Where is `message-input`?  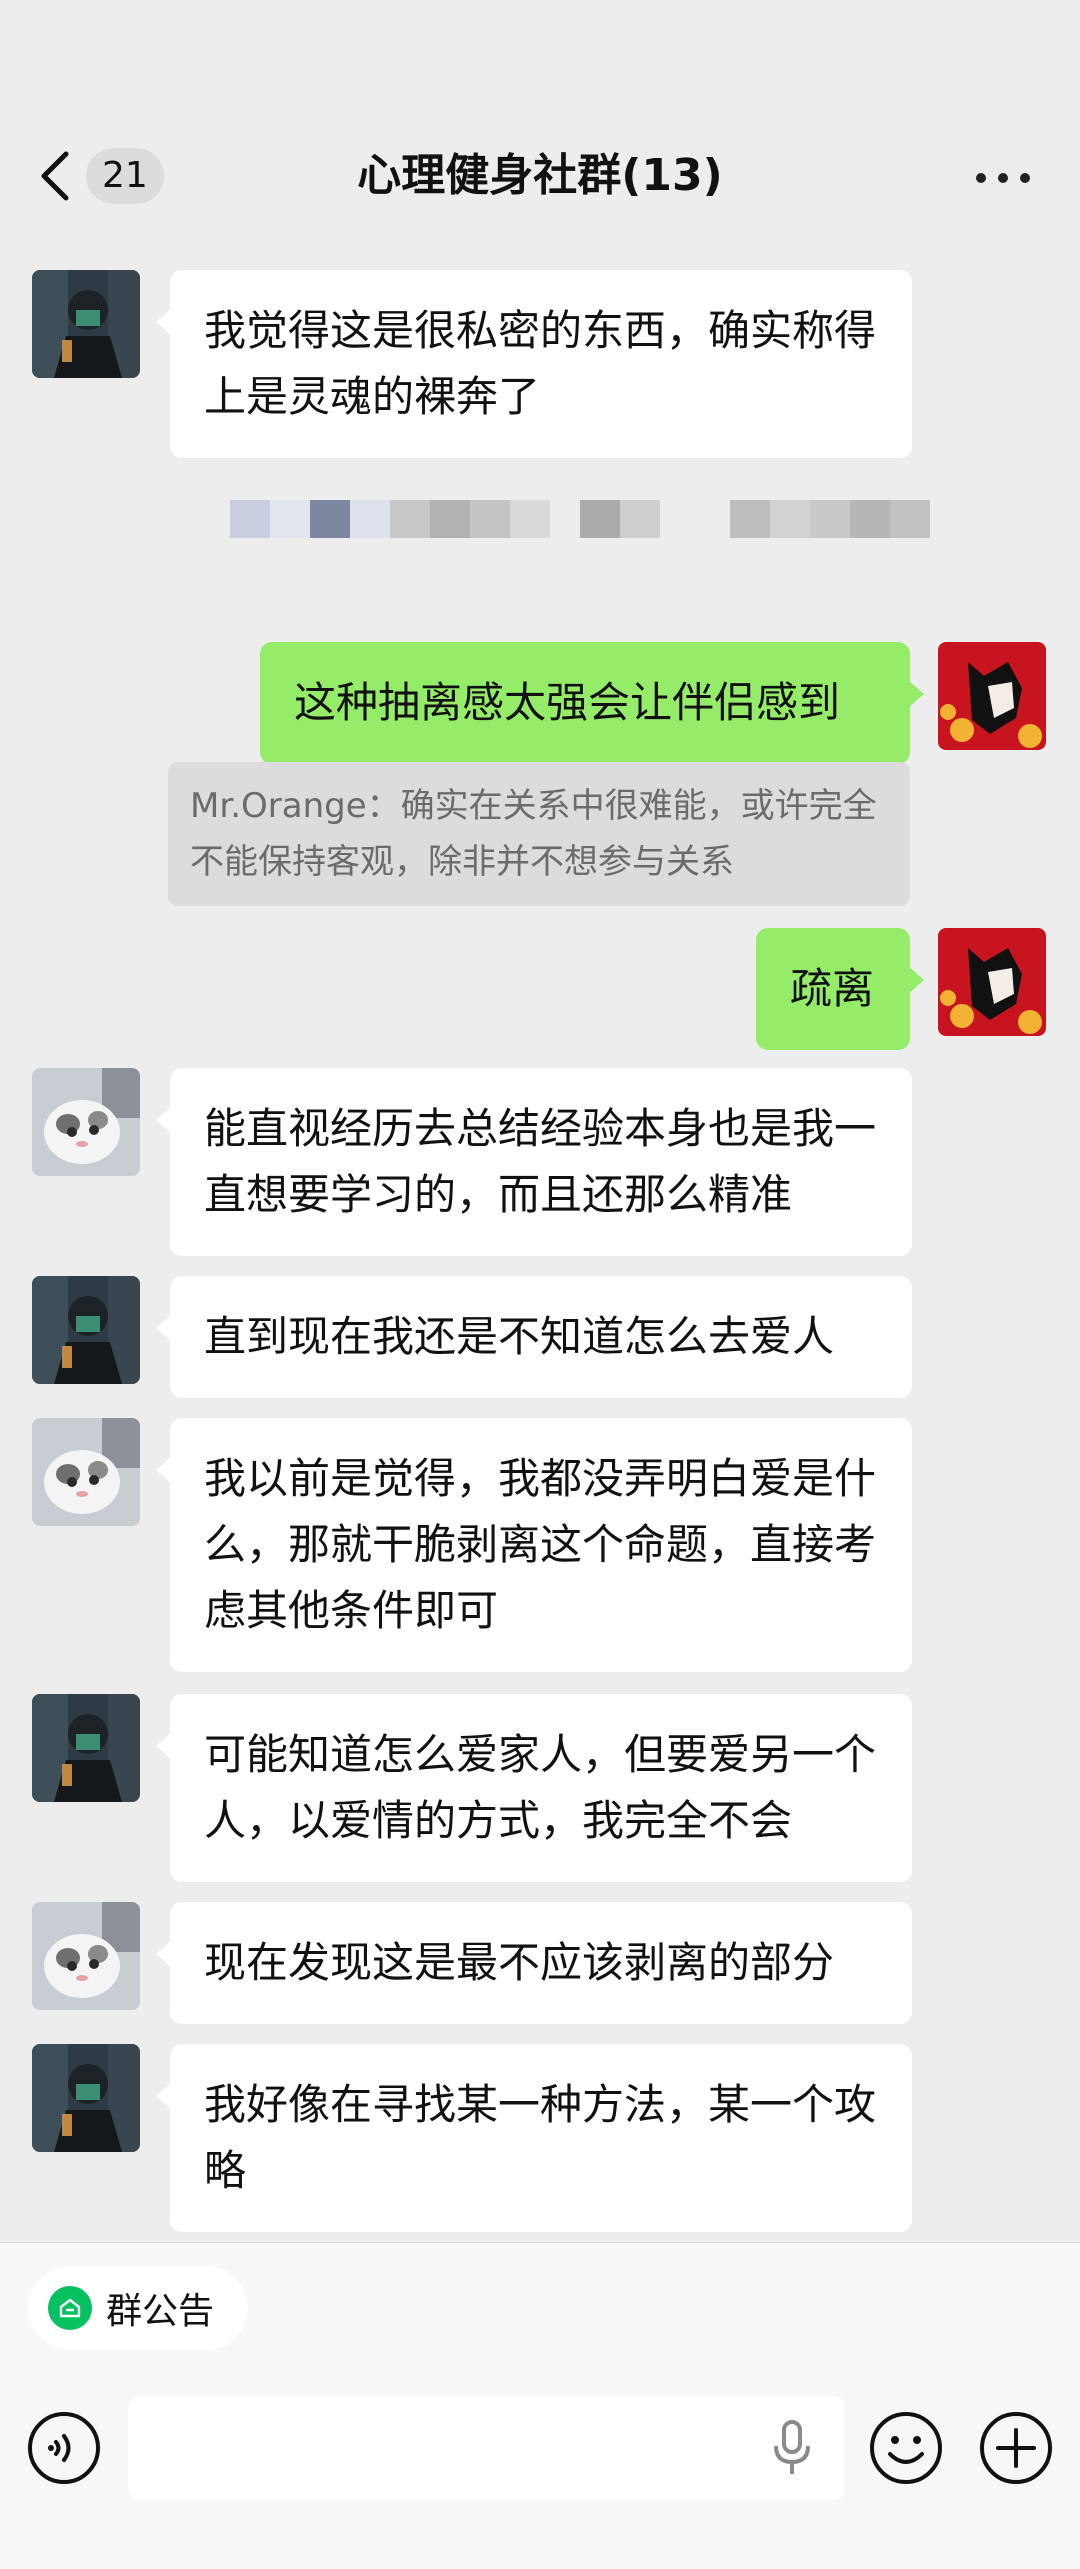 message-input is located at coordinates (486, 2448).